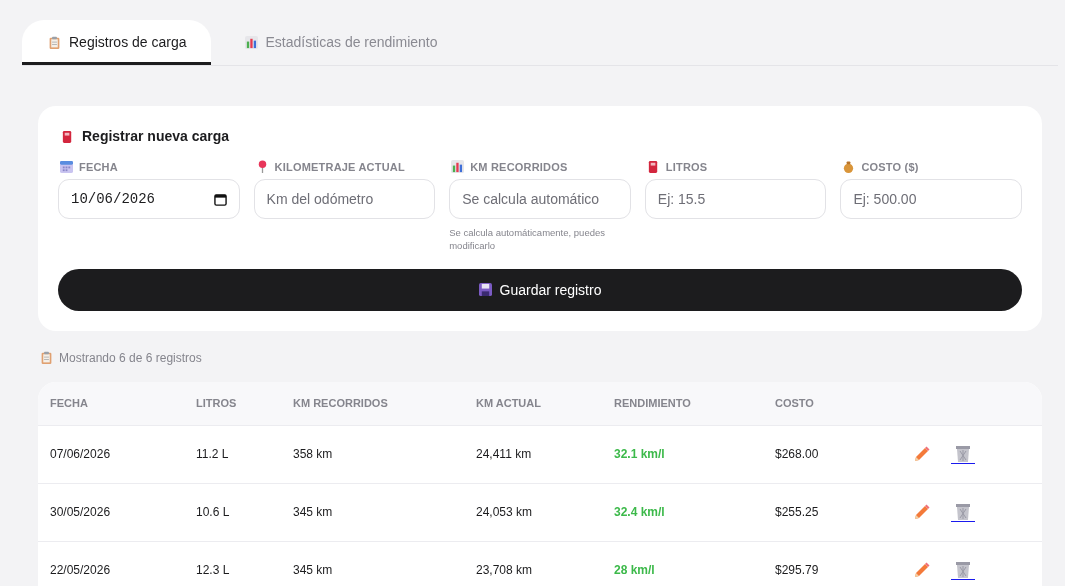 The image size is (1065, 586). What do you see at coordinates (931, 199) in the screenshot?
I see `input-field: Ej: 500.00` at bounding box center [931, 199].